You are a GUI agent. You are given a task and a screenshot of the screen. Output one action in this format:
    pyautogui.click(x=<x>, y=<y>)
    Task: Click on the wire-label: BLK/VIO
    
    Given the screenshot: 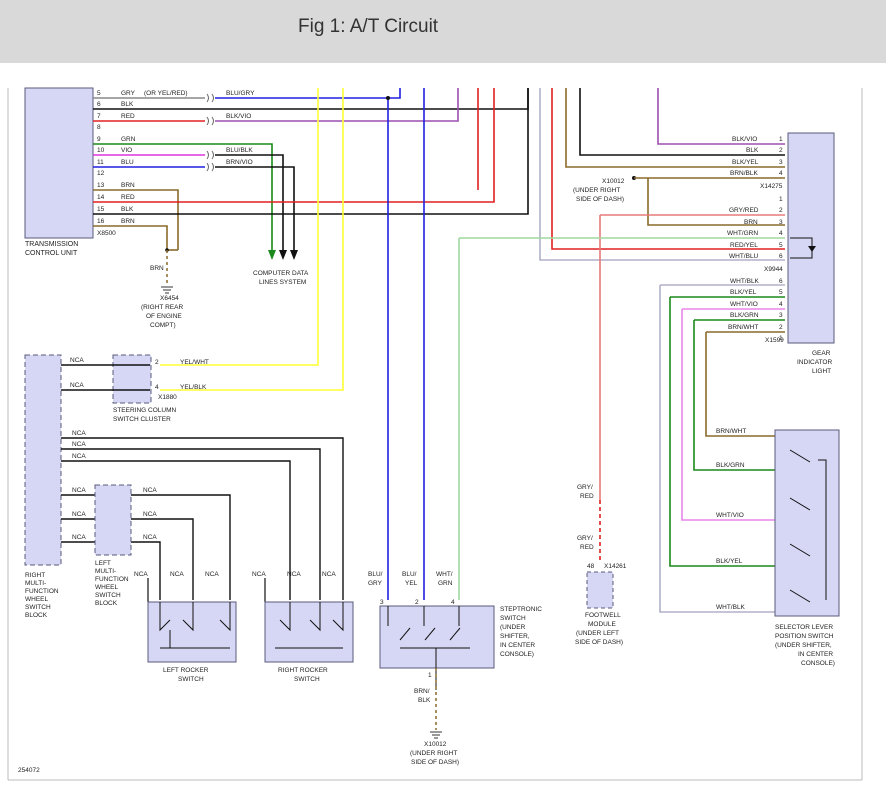 What is the action you would take?
    pyautogui.click(x=238, y=116)
    